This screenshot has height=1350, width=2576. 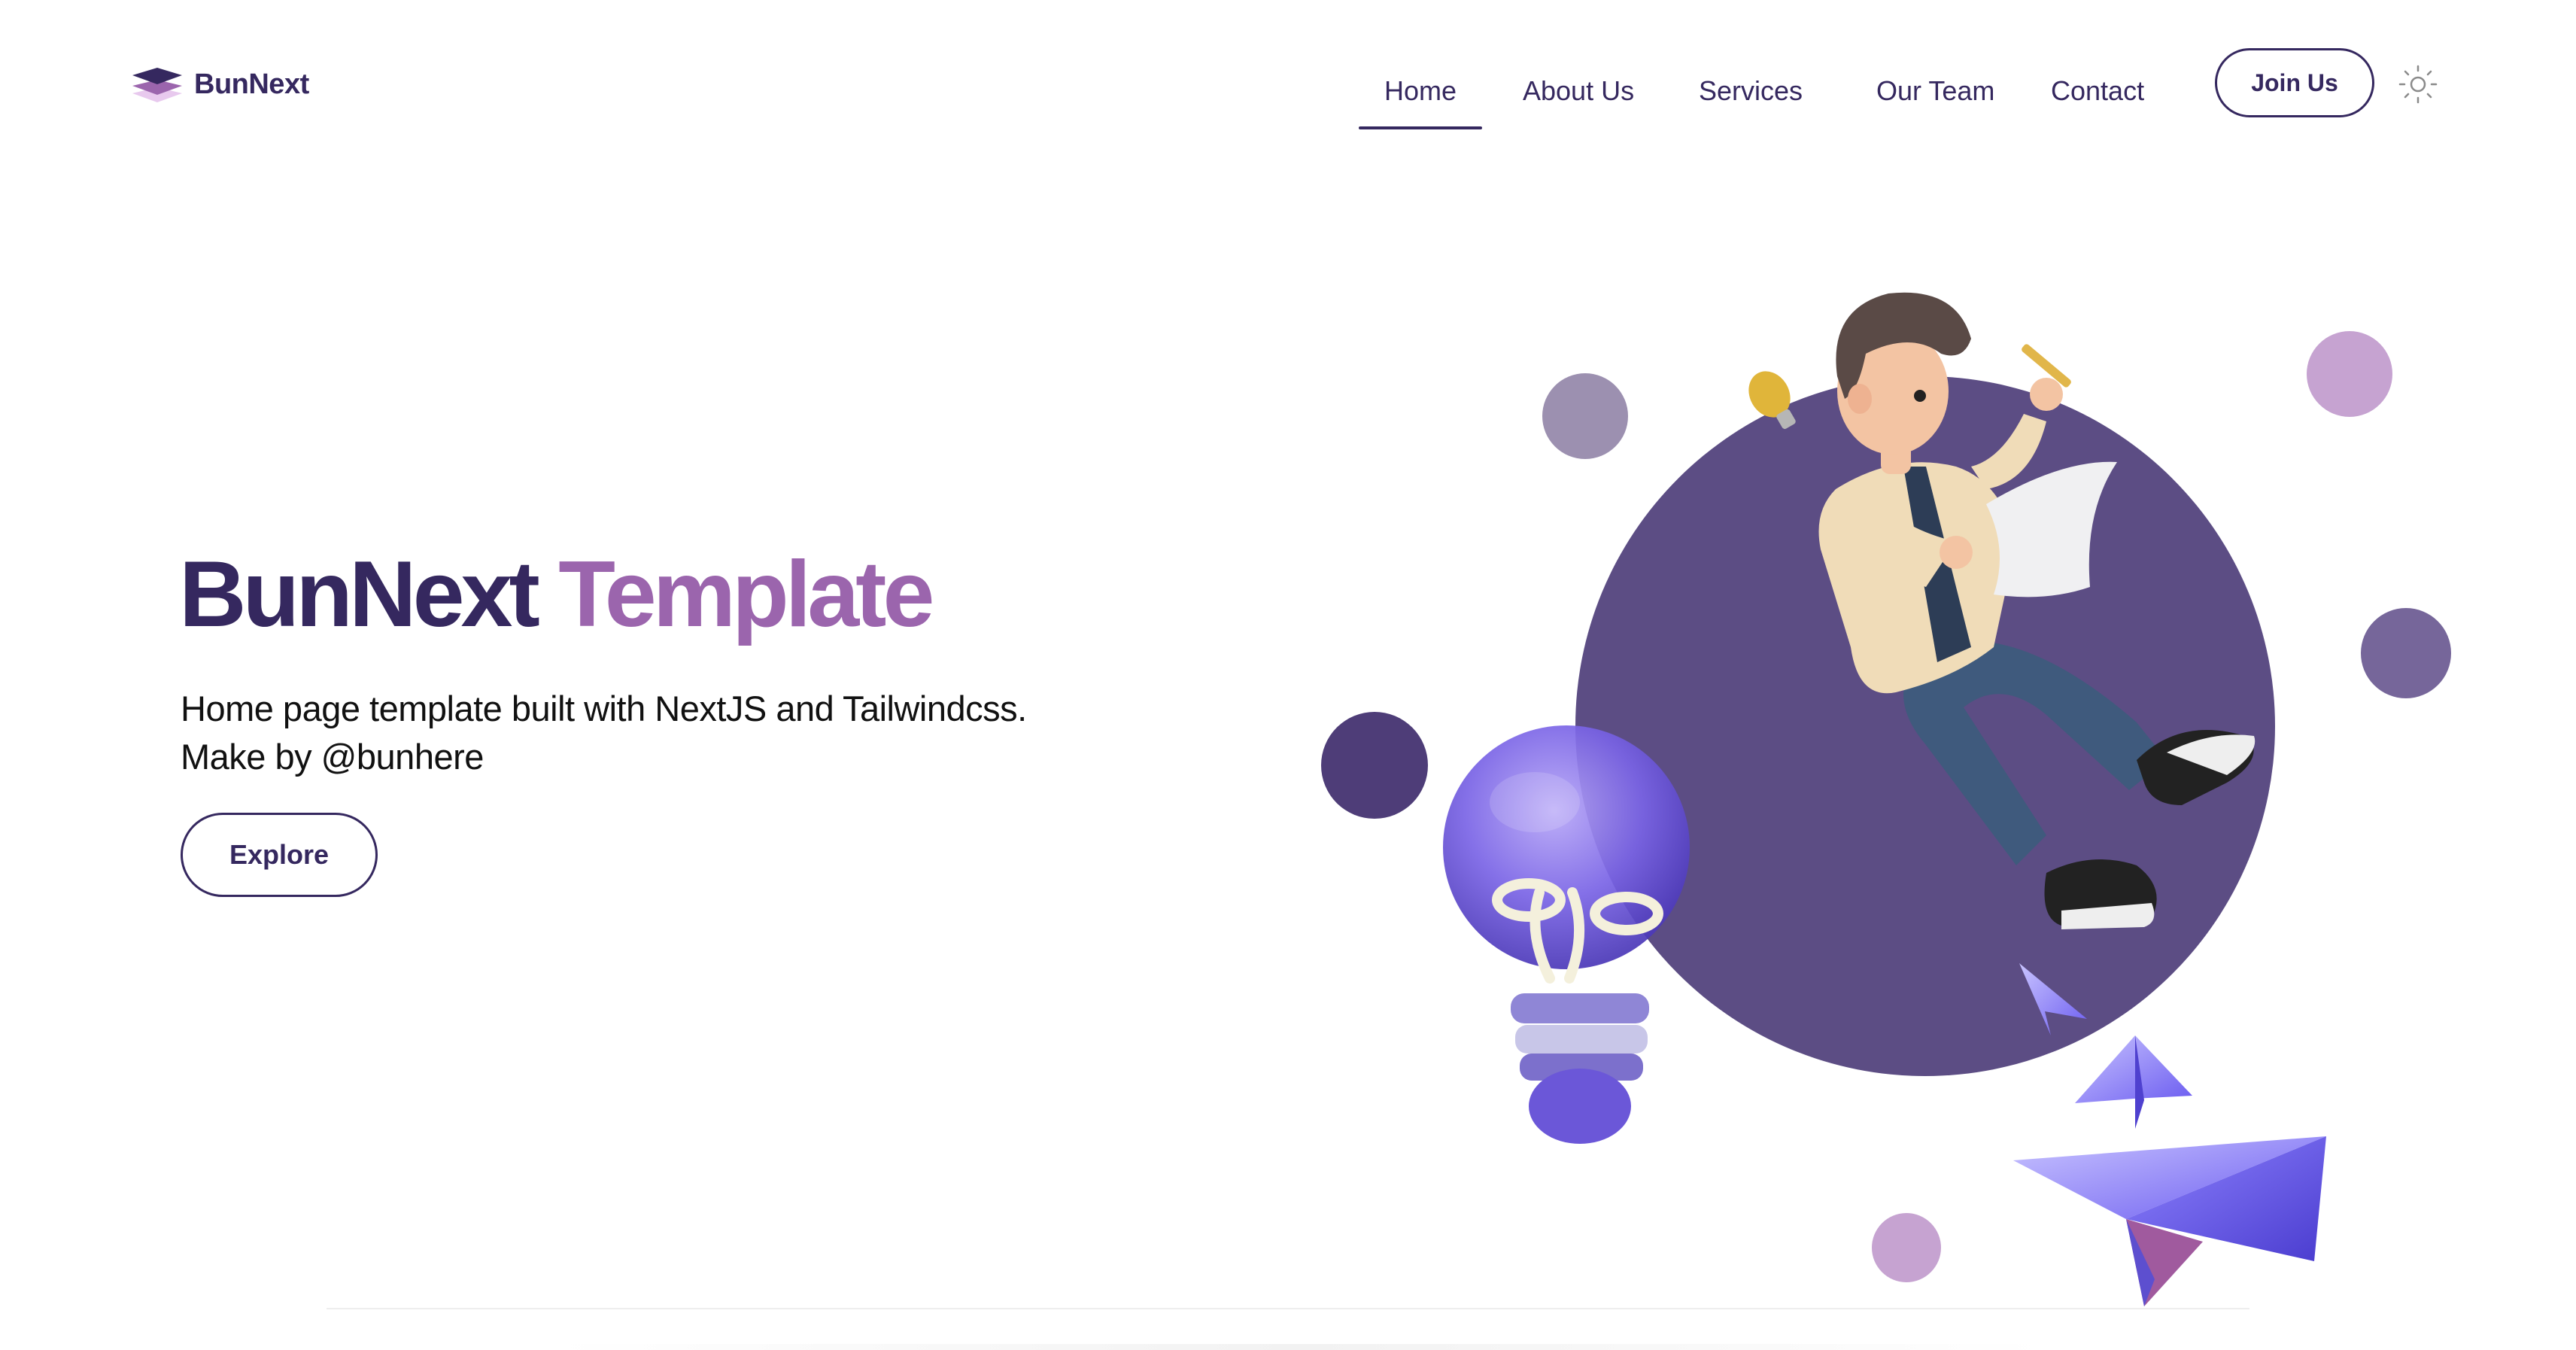 I want to click on brand-logo: BunNext, so click(x=220, y=84).